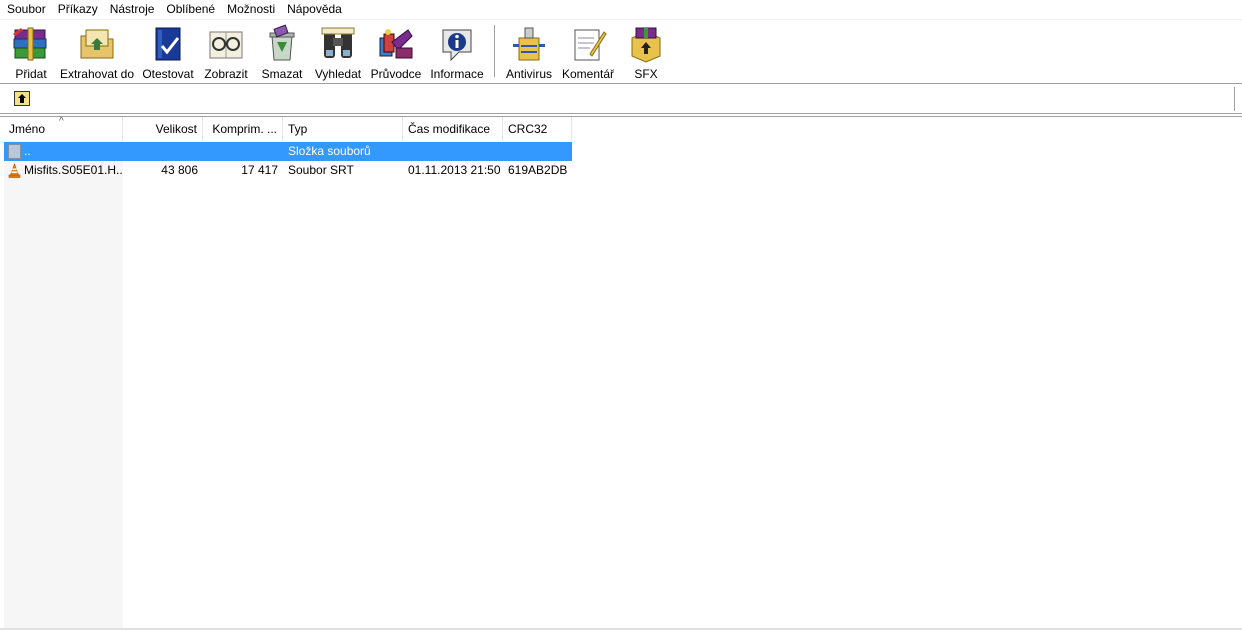 The image size is (1242, 632). I want to click on file-packed-size, so click(243, 151).